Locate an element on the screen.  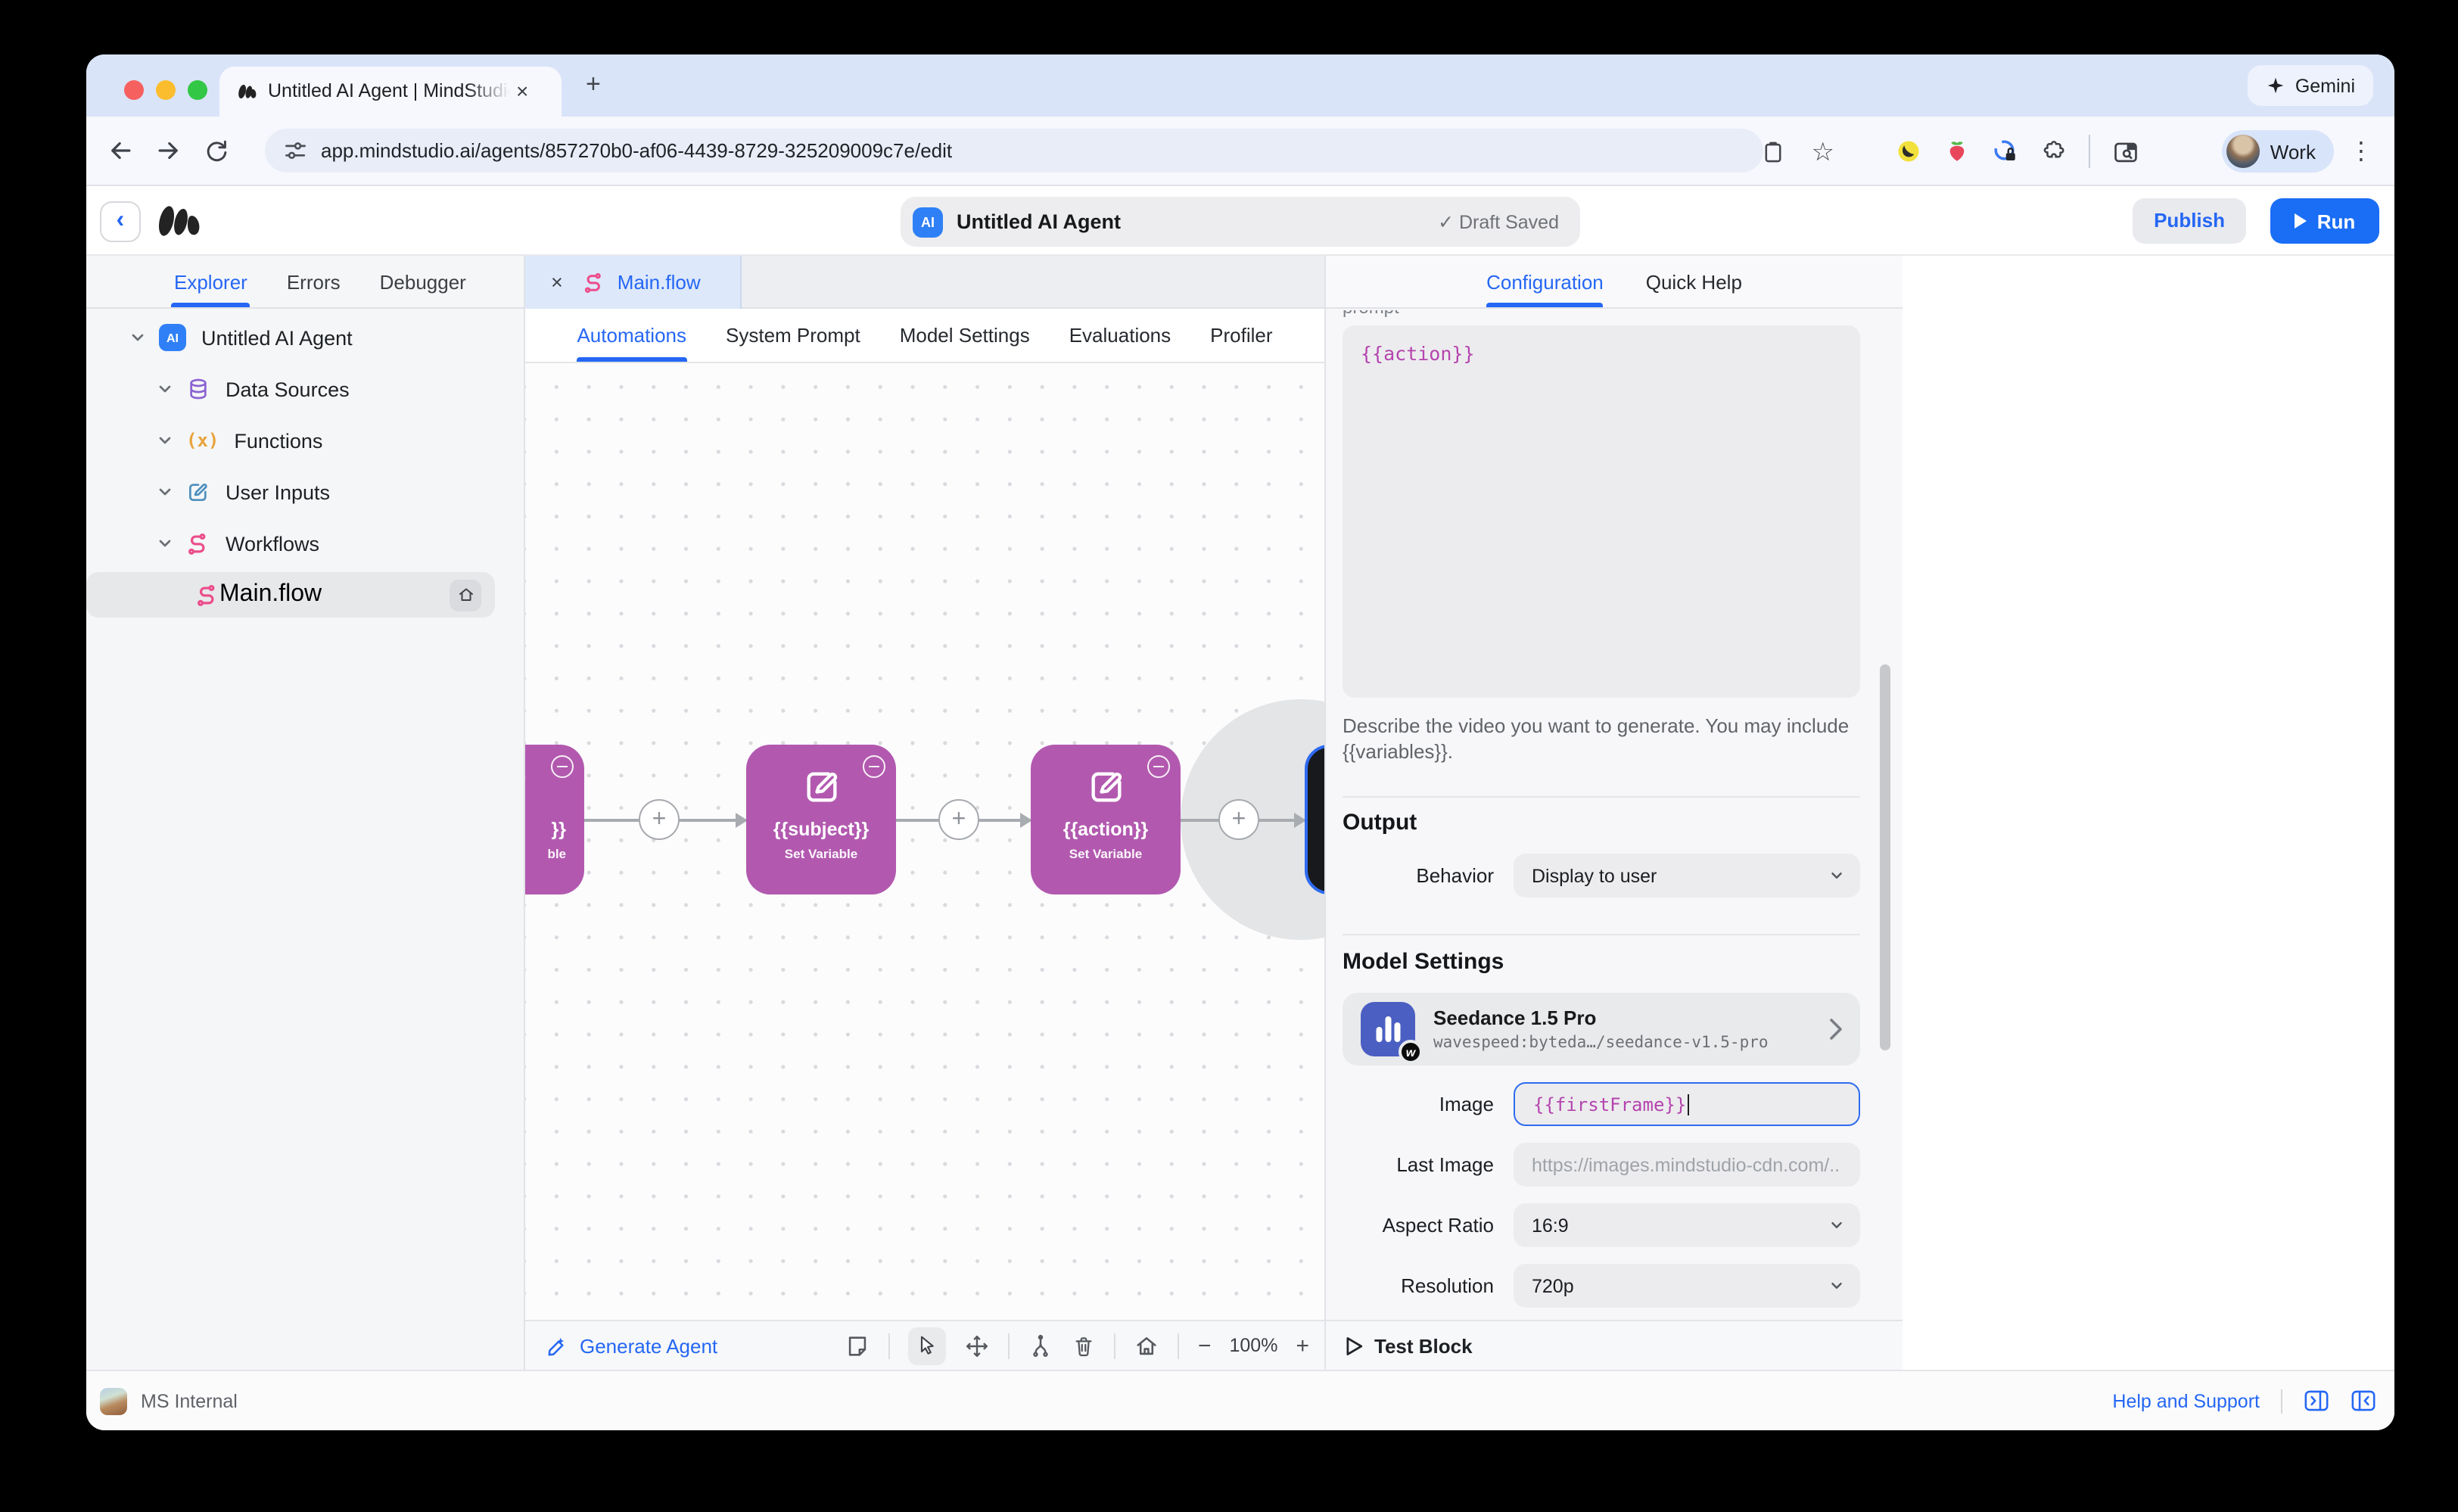
resolution-value: 720p is located at coordinates (1553, 1285).